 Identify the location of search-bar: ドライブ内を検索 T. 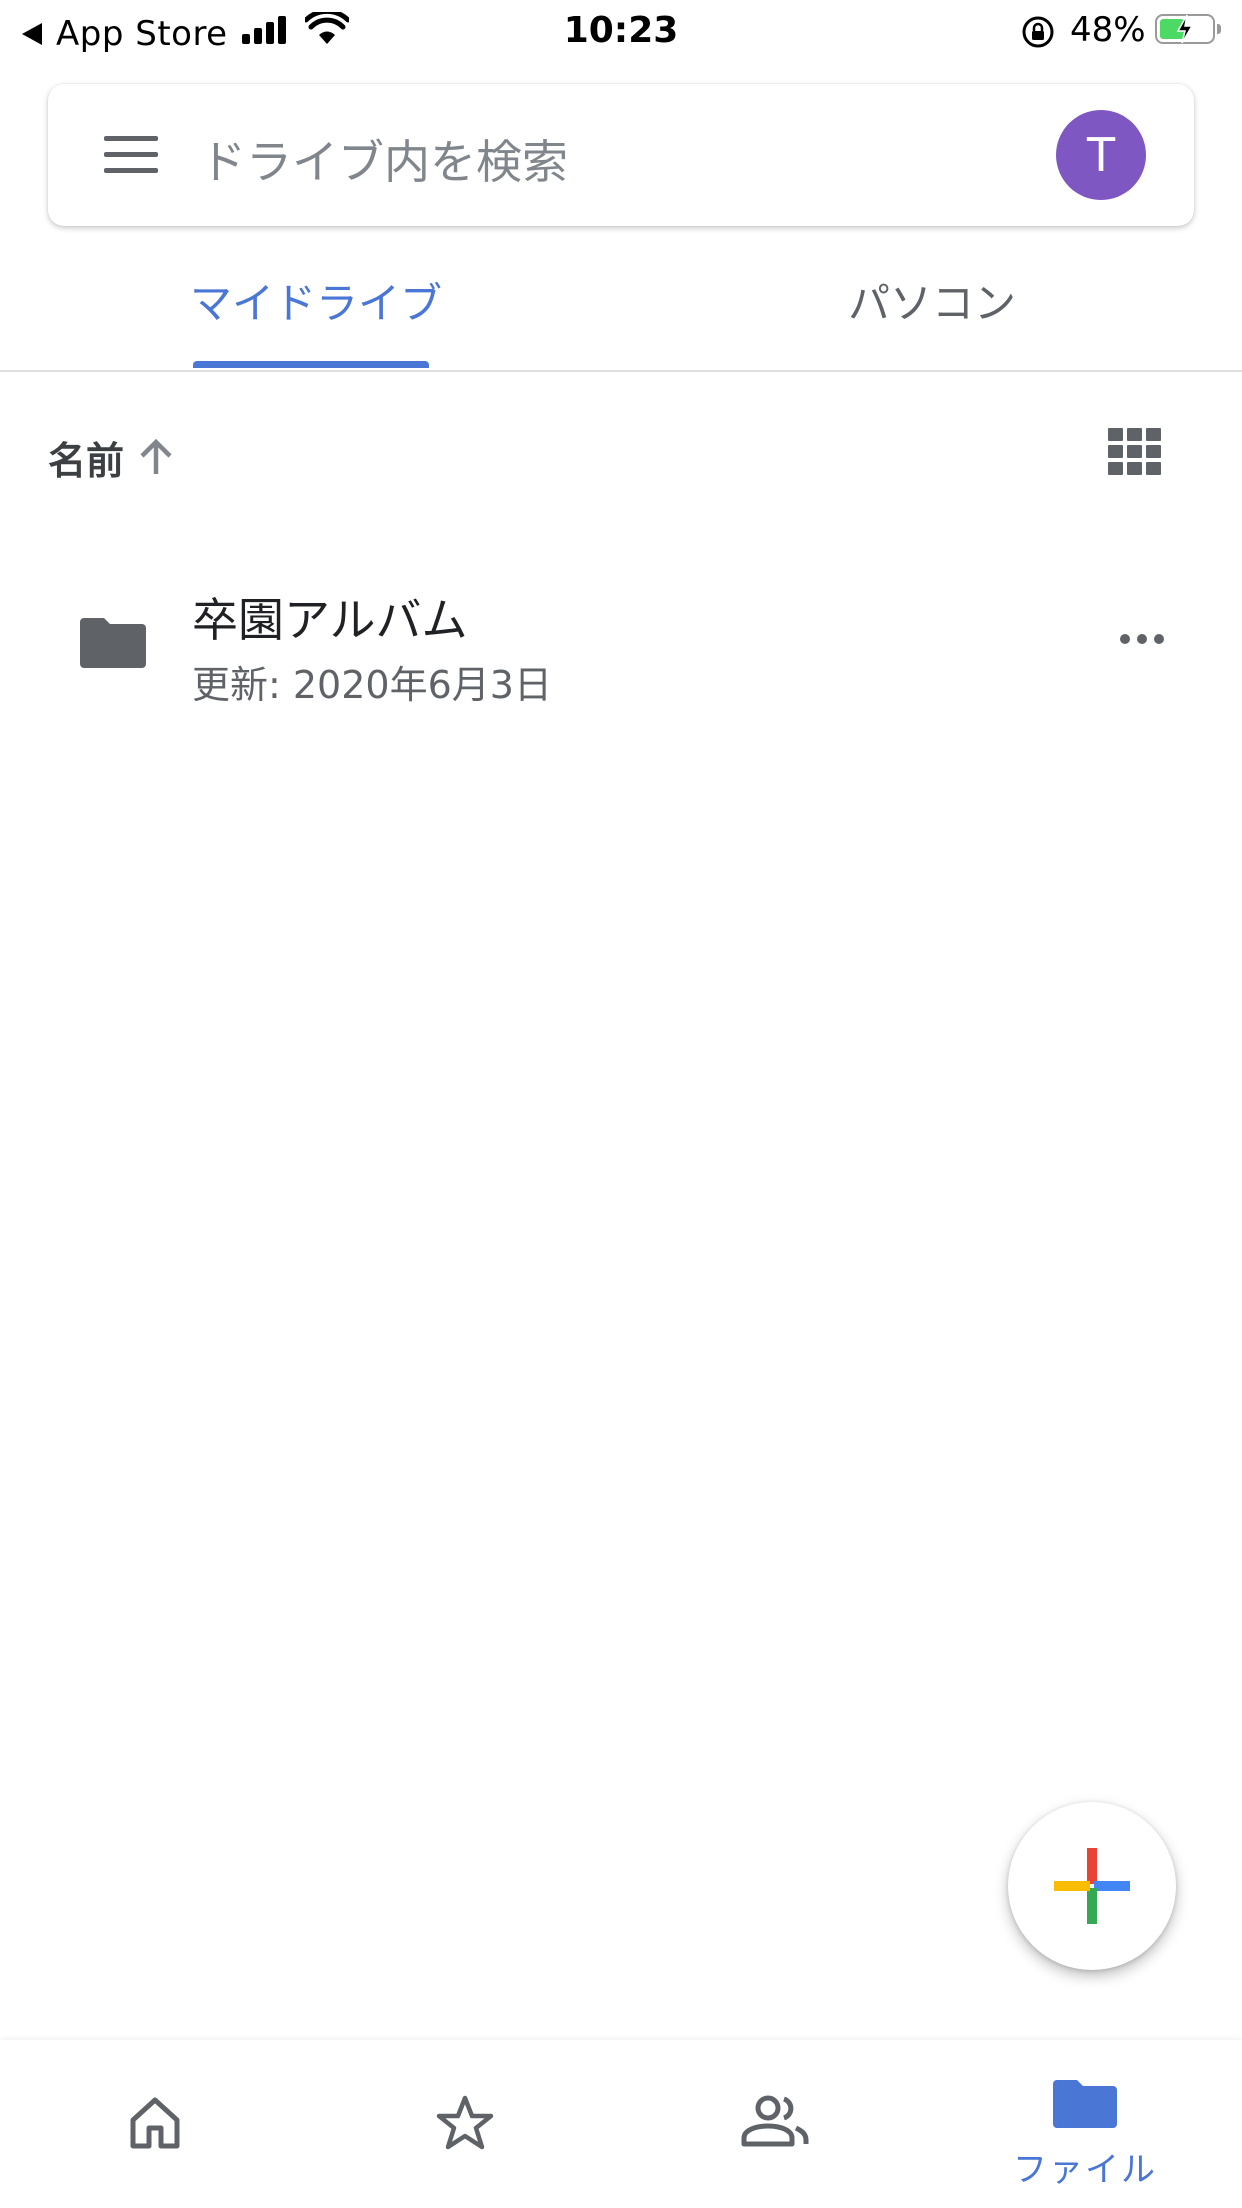
(621, 155).